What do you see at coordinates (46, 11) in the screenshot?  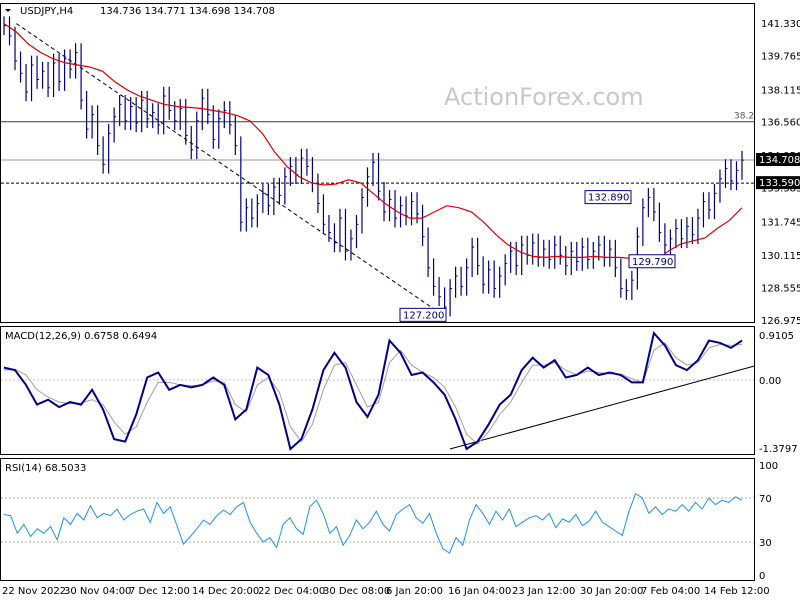 I see `chart-symbol-title: USDJPY,H4` at bounding box center [46, 11].